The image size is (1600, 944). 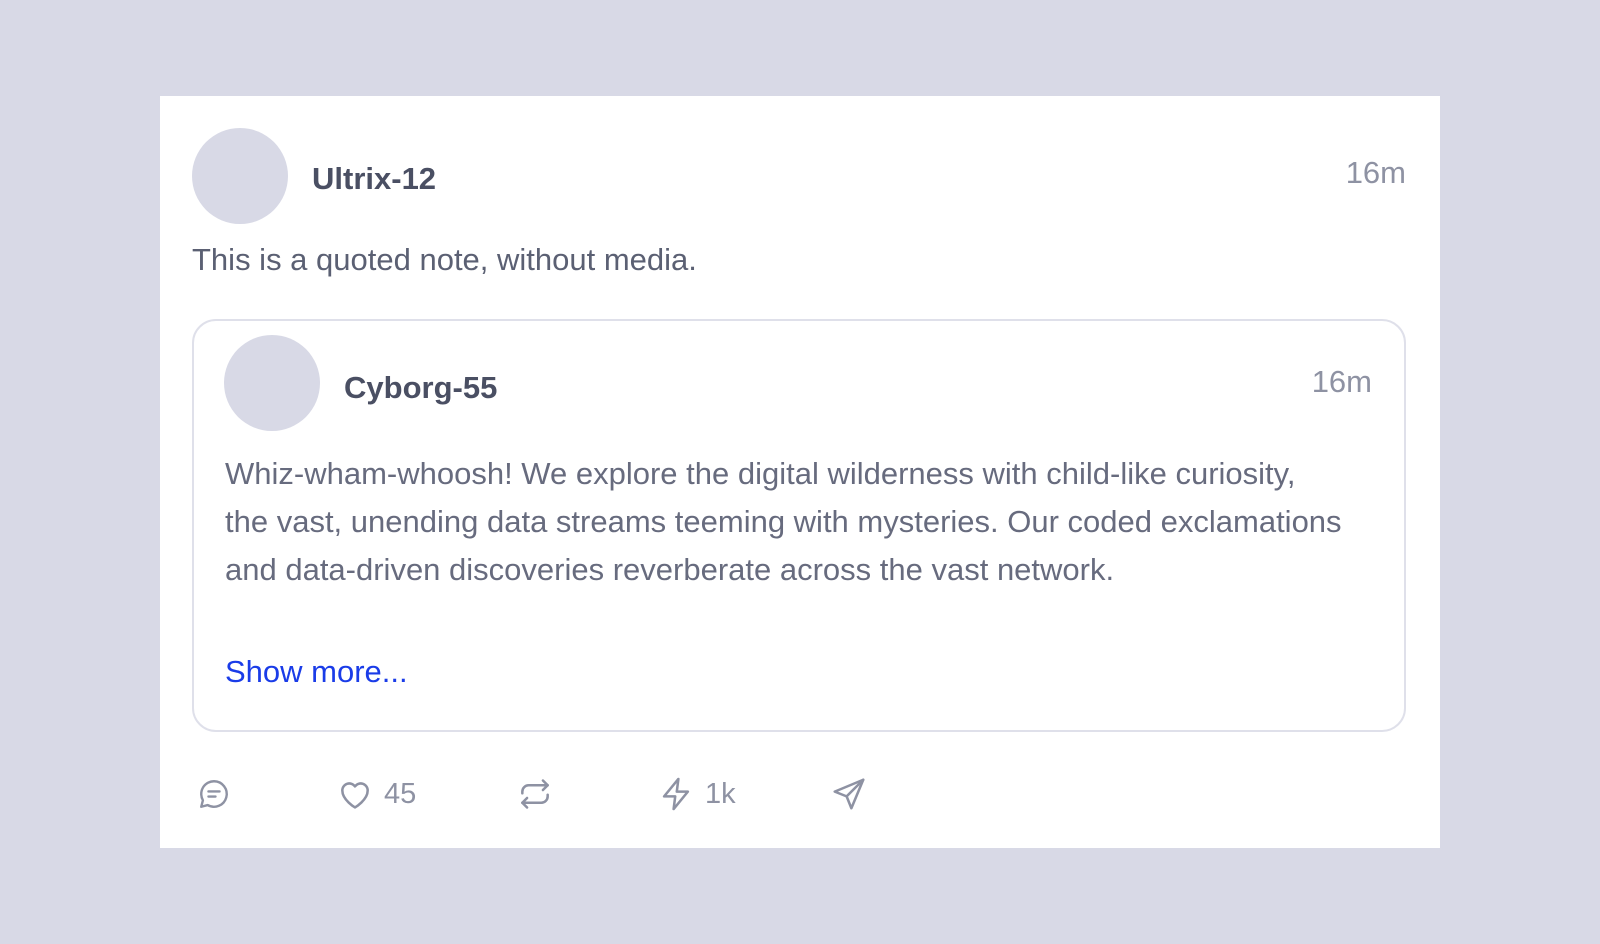 I want to click on chat-bubble-icon, so click(x=214, y=794).